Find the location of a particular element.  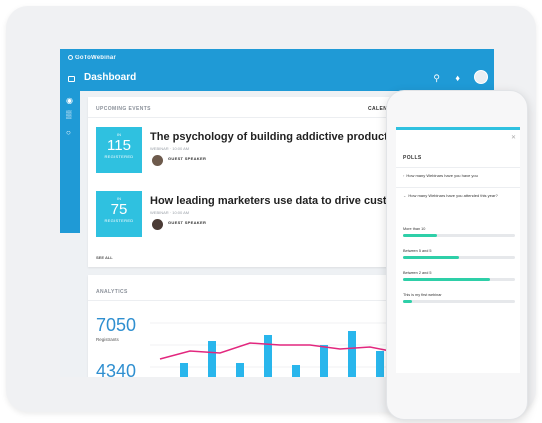

menu-icon is located at coordinates (71, 79).